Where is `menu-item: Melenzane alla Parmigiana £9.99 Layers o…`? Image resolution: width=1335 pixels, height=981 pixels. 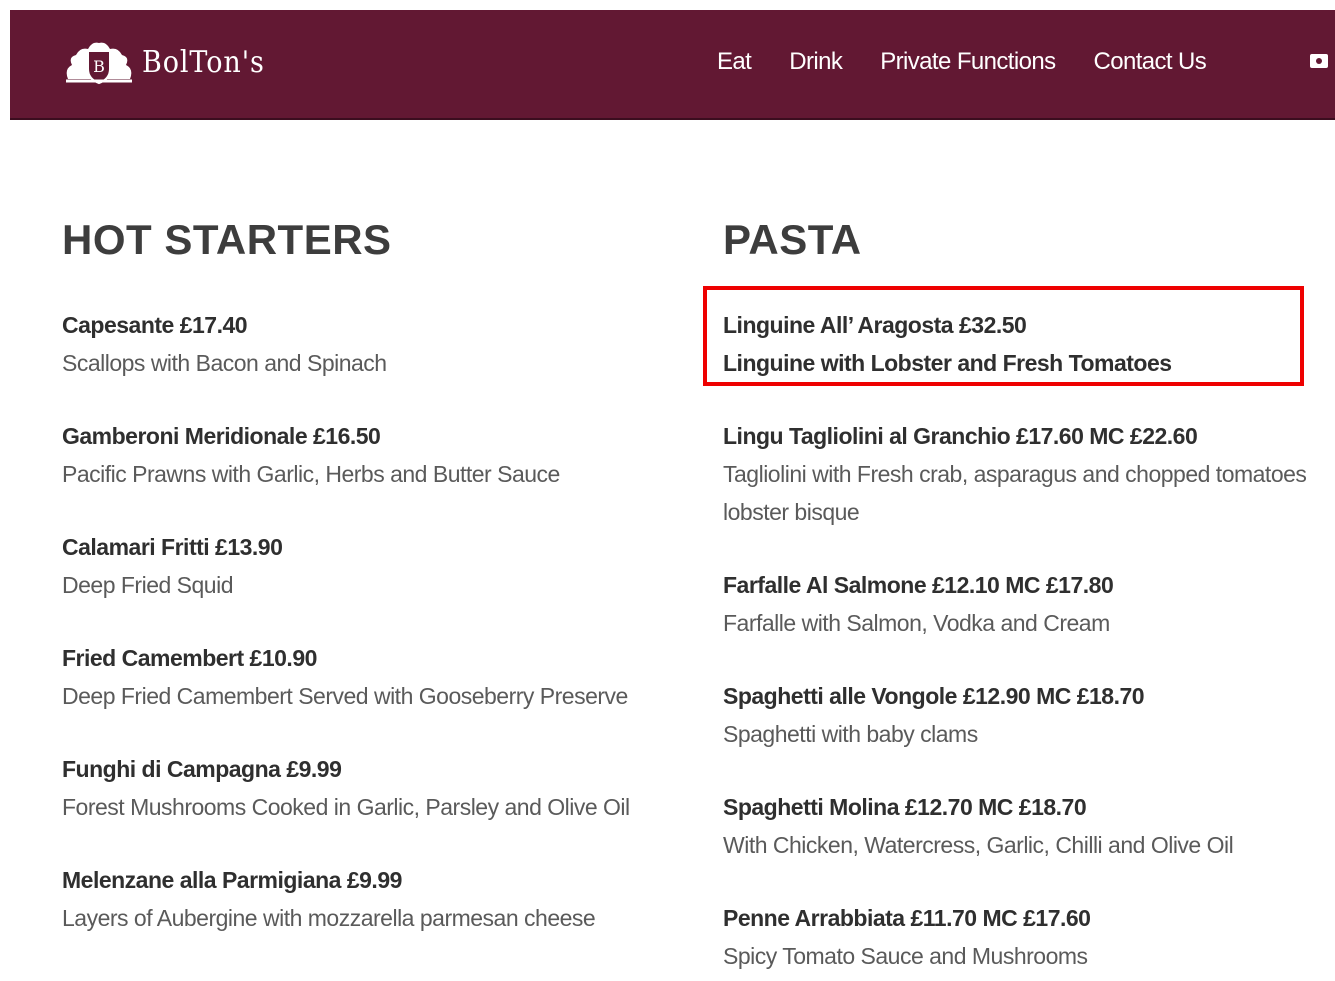 menu-item: Melenzane alla Parmigiana £9.99 Layers o… is located at coordinates (372, 916).